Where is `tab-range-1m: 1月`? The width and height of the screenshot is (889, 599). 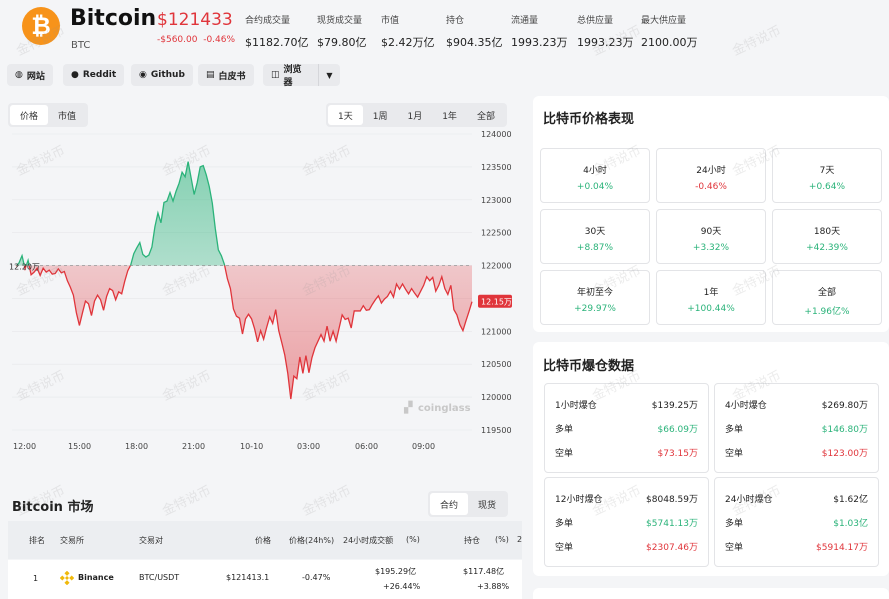 tab-range-1m: 1月 is located at coordinates (414, 115).